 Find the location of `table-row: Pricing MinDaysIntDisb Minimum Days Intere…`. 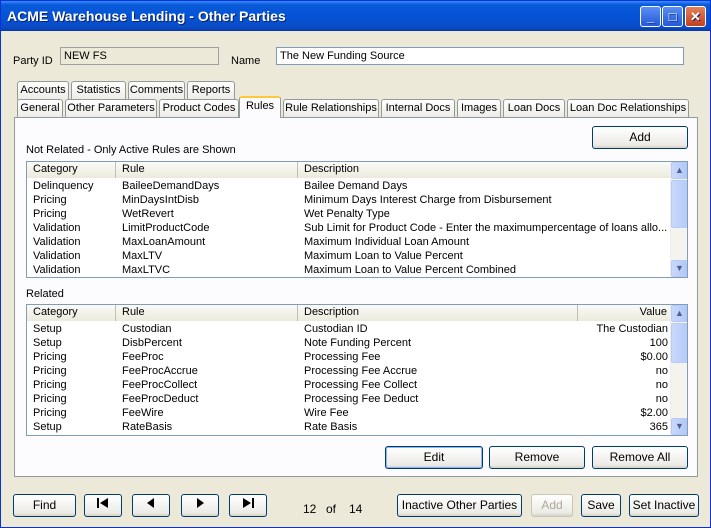

table-row: Pricing MinDaysIntDisb Minimum Days Intere… is located at coordinates (349, 200).